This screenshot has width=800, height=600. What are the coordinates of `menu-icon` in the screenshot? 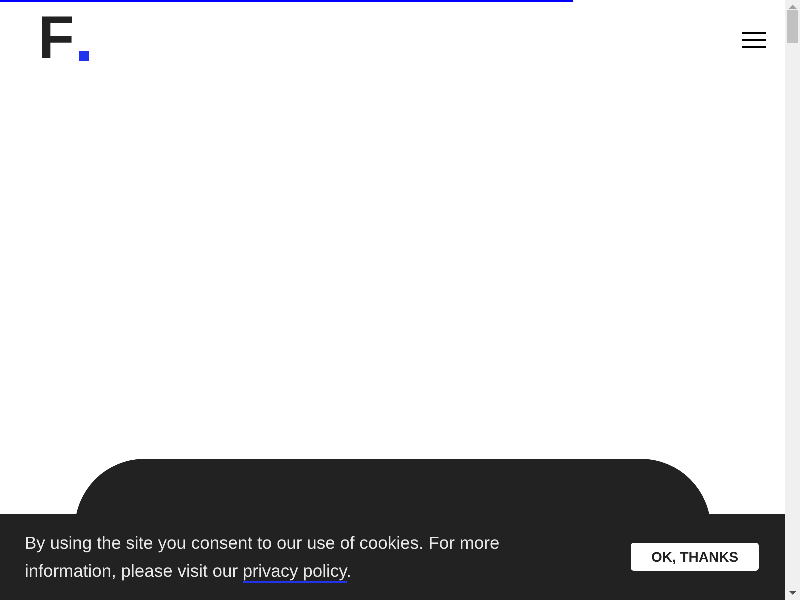 It's located at (754, 40).